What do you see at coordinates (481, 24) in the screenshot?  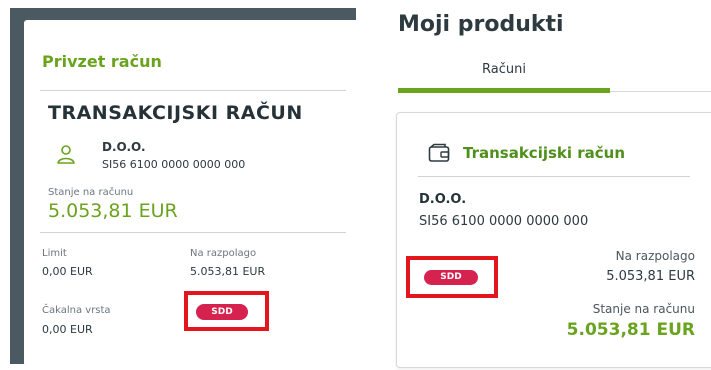 I see `page-title: Moji produkti` at bounding box center [481, 24].